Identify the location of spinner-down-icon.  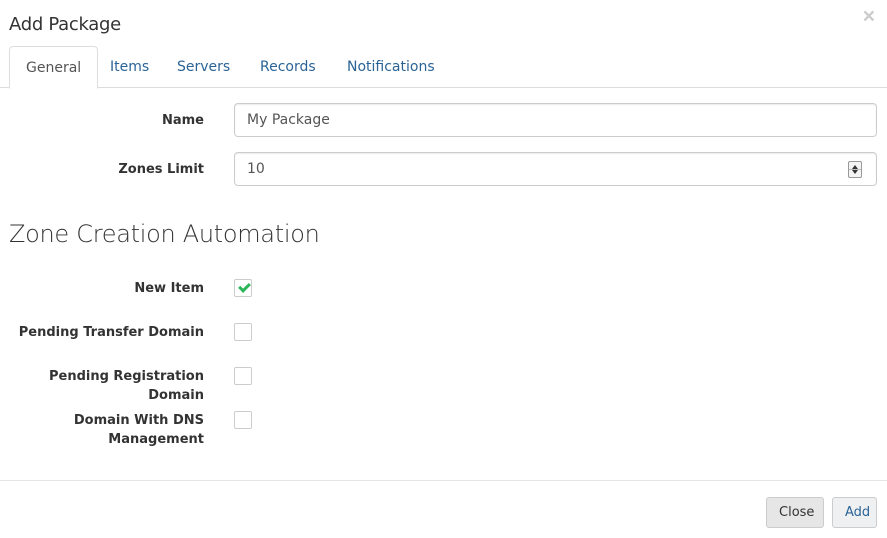
(855, 172).